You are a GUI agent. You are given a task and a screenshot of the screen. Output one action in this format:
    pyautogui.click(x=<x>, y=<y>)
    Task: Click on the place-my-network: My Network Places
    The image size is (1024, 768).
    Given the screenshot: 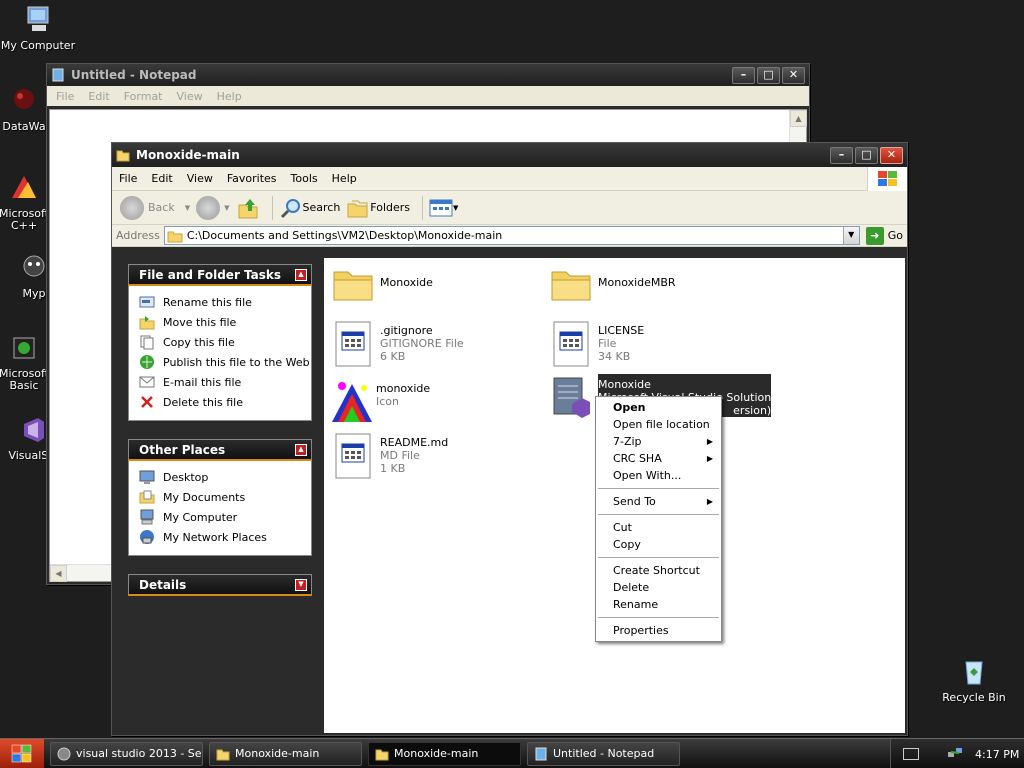 What is the action you would take?
    pyautogui.click(x=225, y=537)
    